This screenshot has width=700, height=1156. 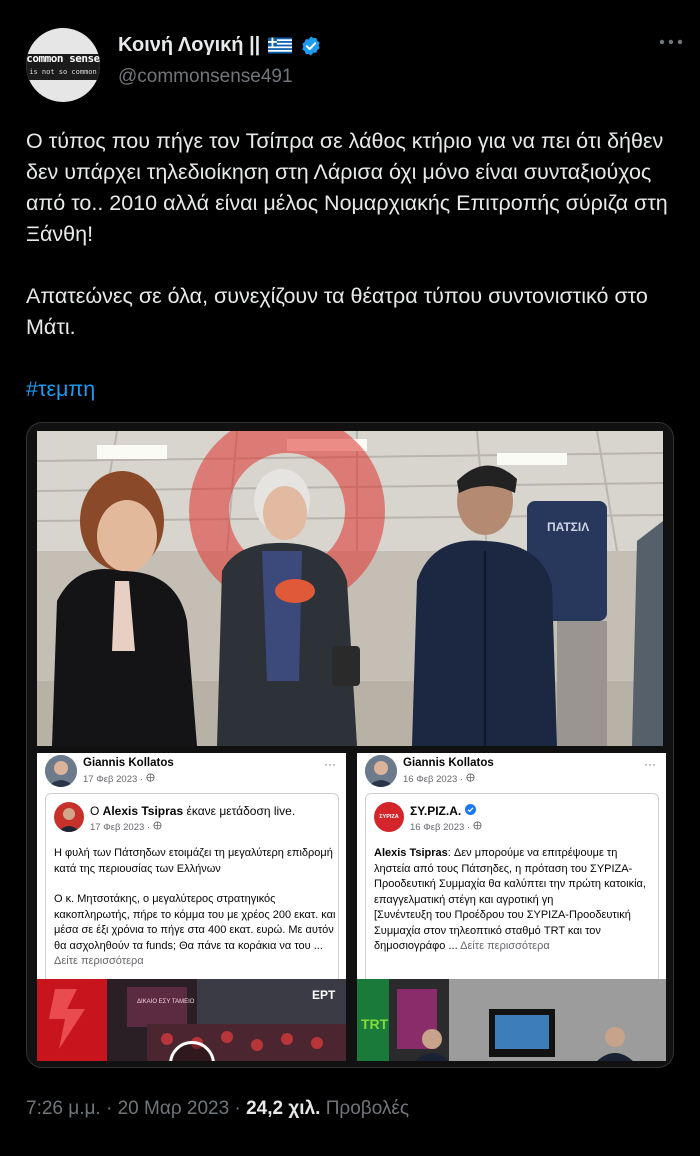 What do you see at coordinates (446, 827) in the screenshot?
I see `shared-post-date: 16 Φεβ 2023 ·` at bounding box center [446, 827].